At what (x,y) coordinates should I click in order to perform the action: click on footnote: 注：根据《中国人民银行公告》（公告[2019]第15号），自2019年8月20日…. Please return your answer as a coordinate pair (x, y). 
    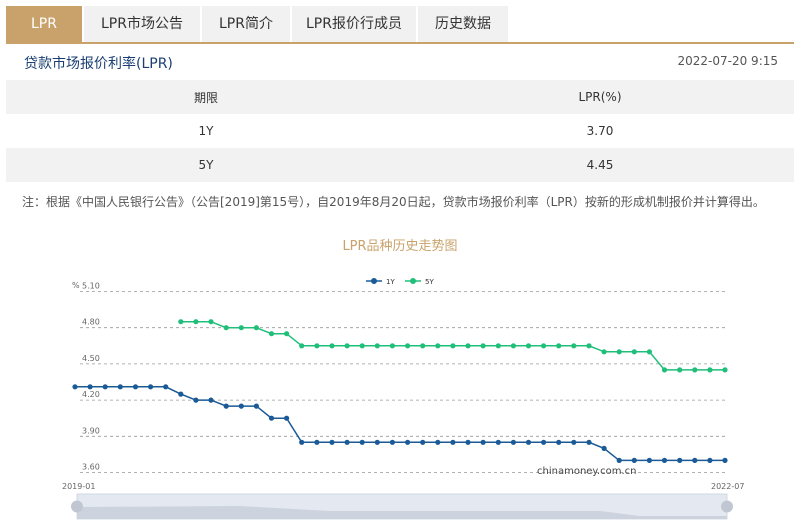
    Looking at the image, I should click on (393, 202).